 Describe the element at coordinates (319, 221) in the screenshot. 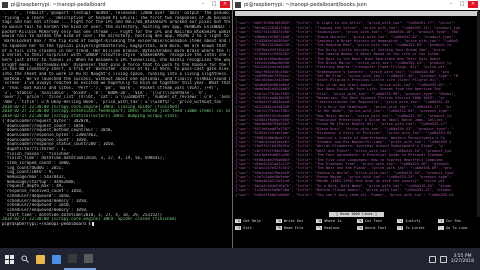

I see `shortcut-key: ^W` at that location.